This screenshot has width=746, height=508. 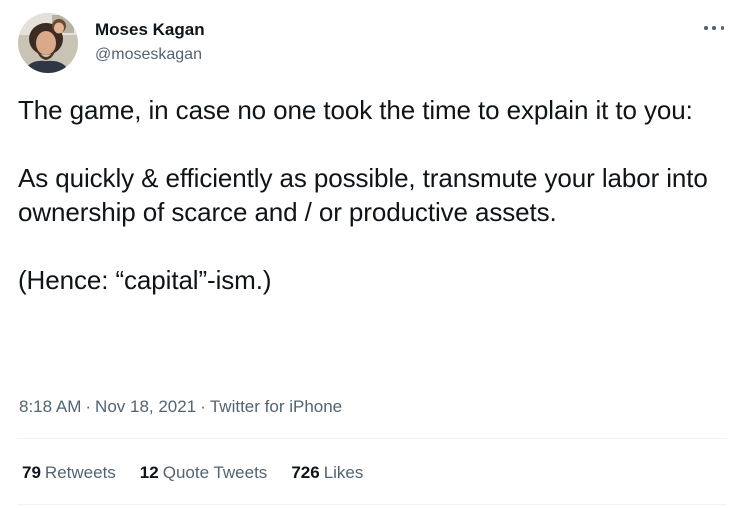 I want to click on tweet-date: Nov 18, 2021, so click(x=145, y=406).